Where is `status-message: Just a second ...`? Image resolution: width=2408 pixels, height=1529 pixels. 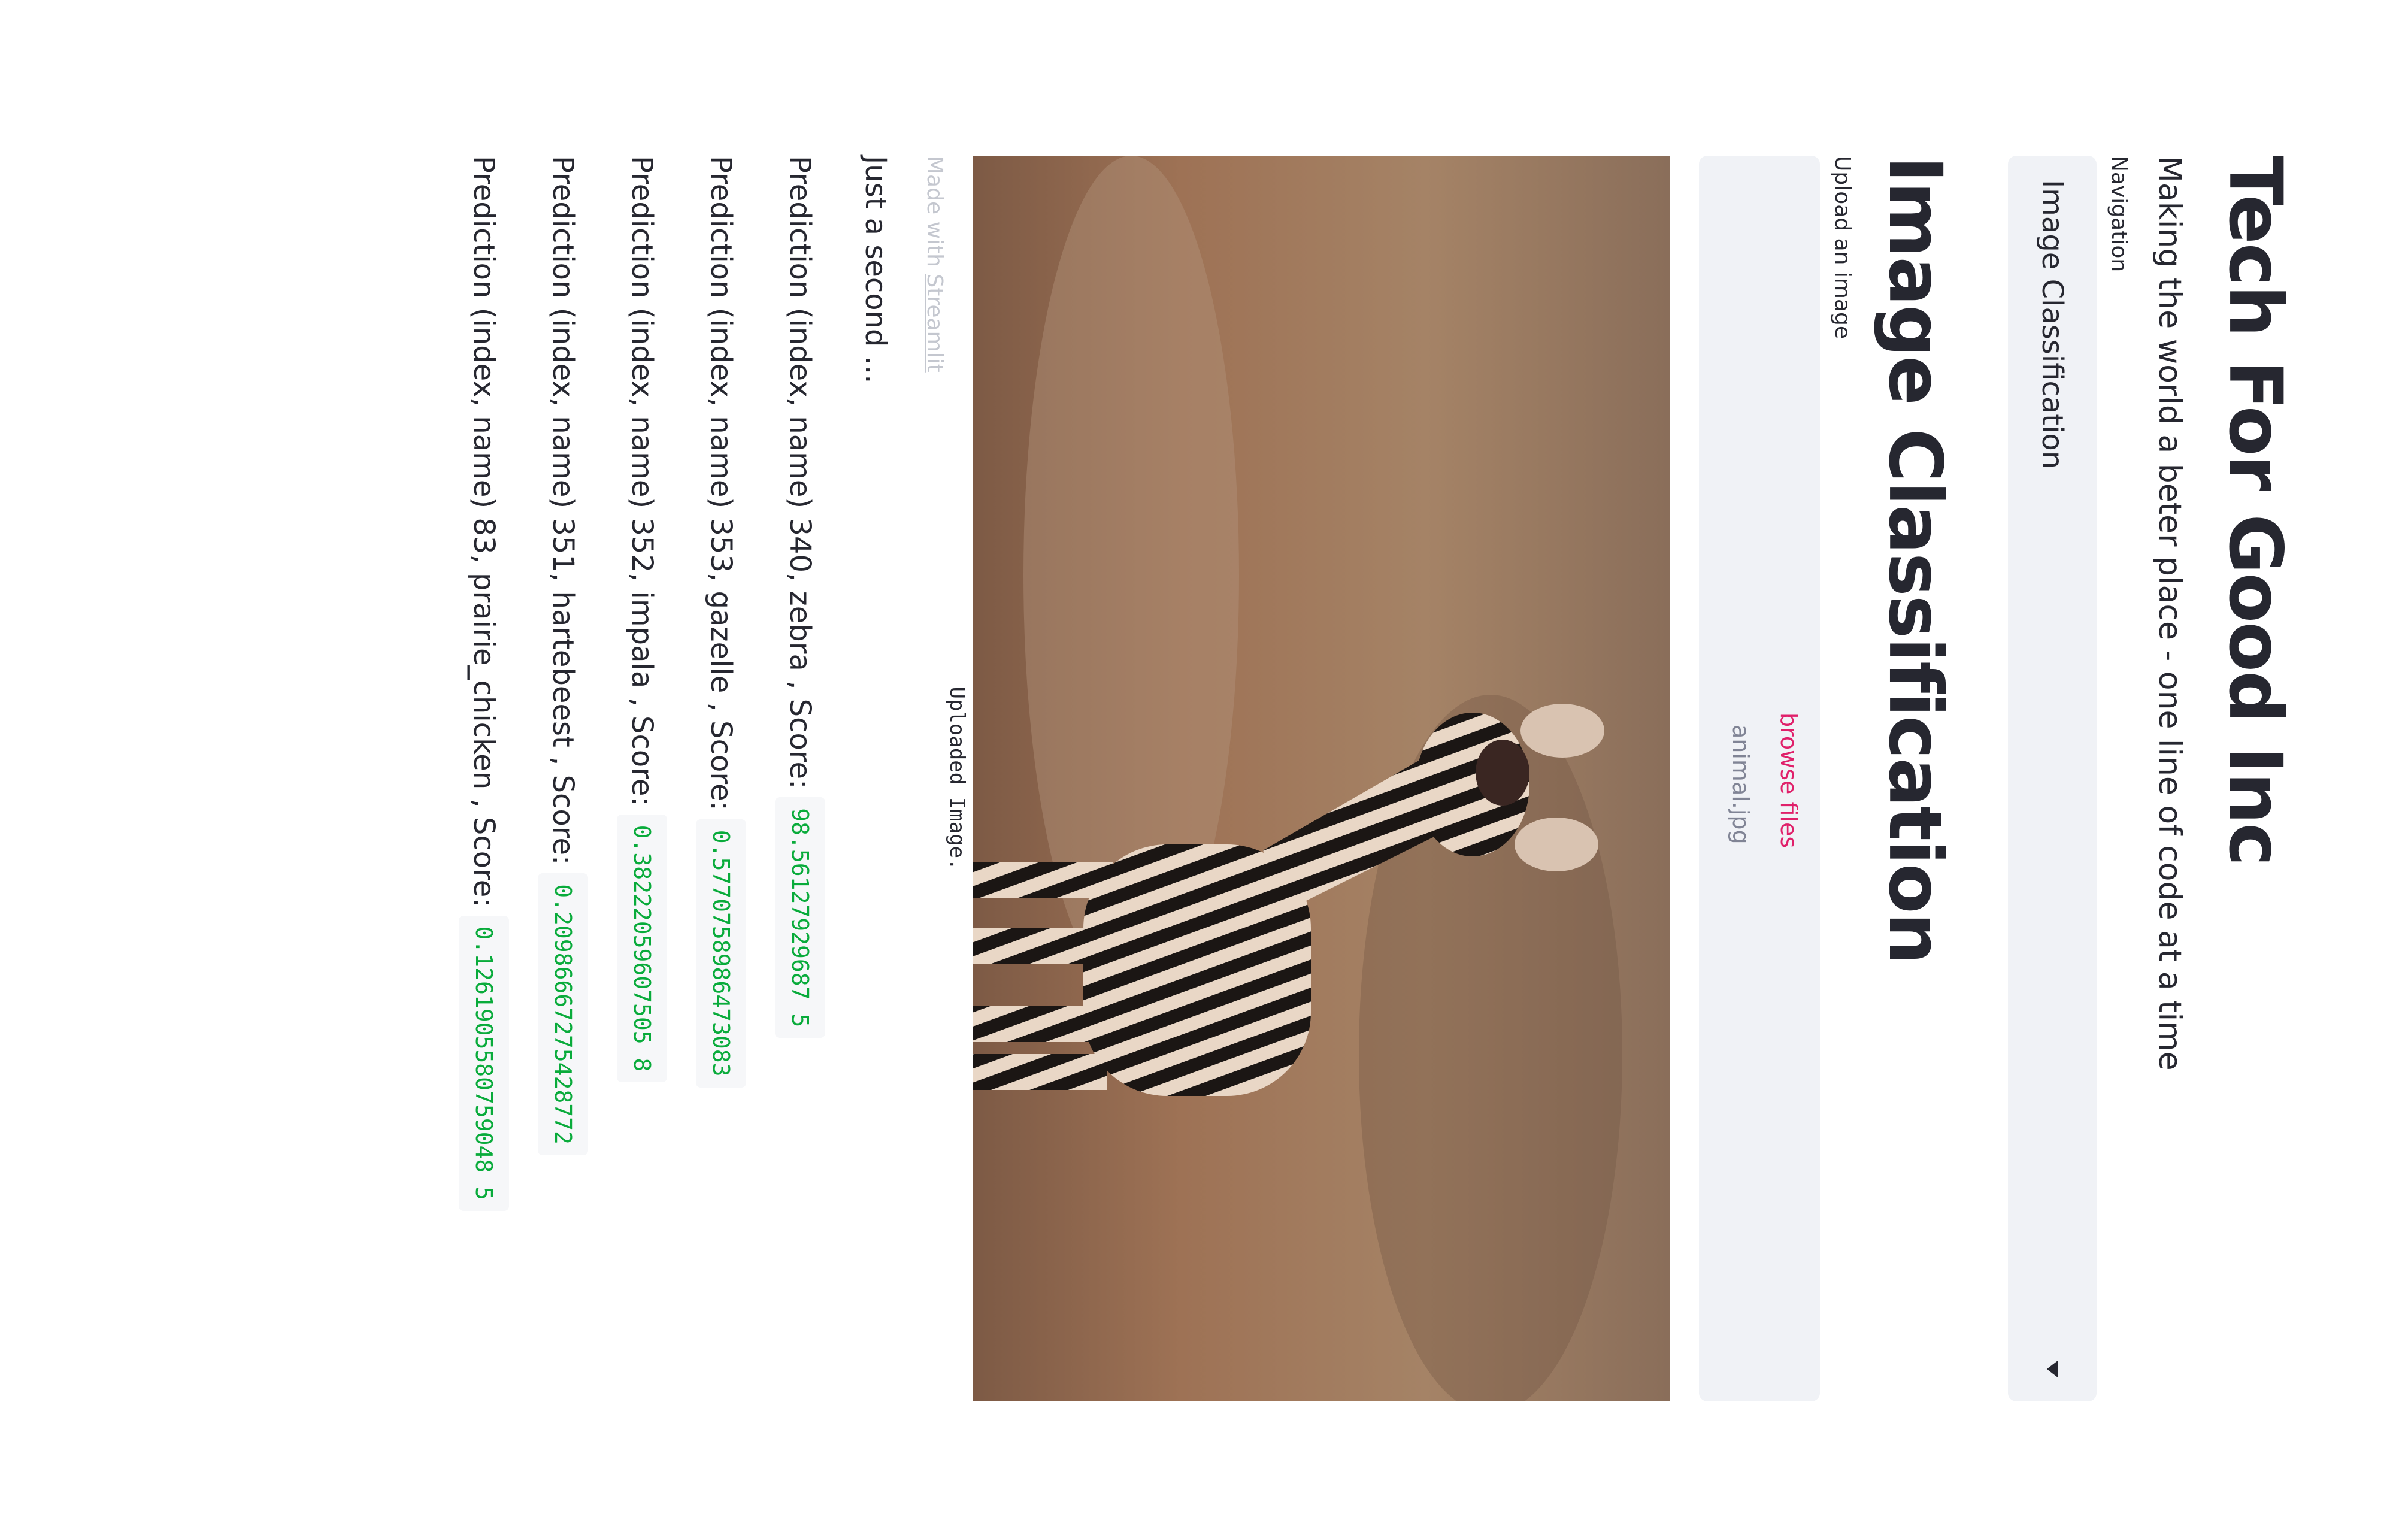
status-message: Just a second ... is located at coordinates (875, 270).